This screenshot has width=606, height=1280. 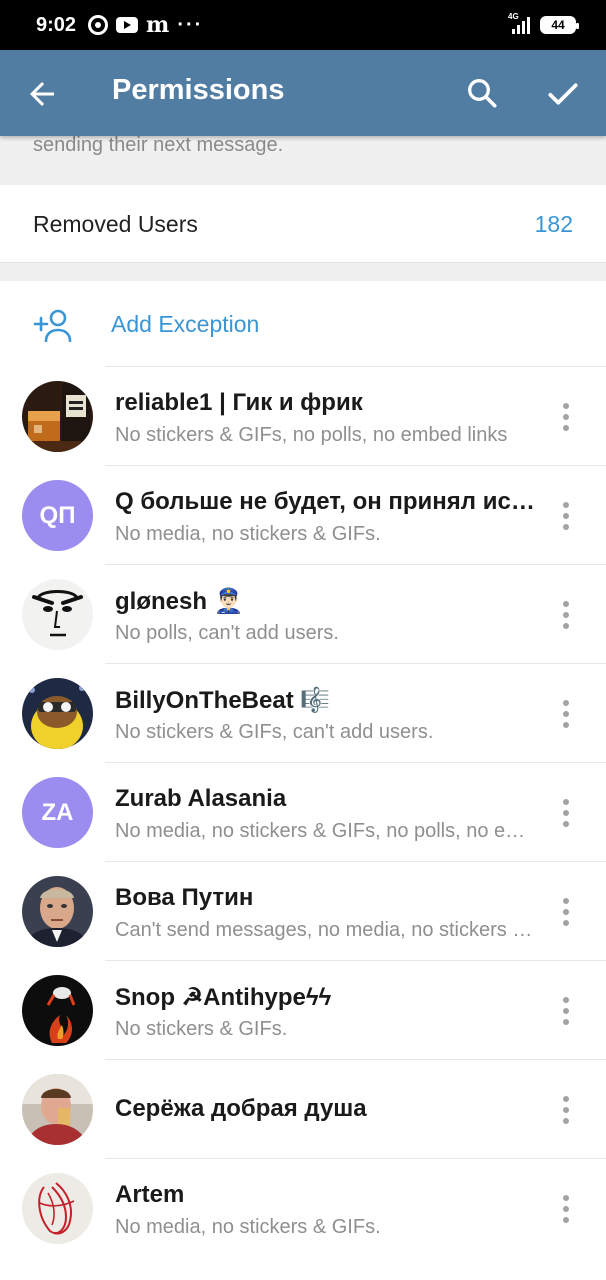 I want to click on status-time: 9:02, so click(x=56, y=24).